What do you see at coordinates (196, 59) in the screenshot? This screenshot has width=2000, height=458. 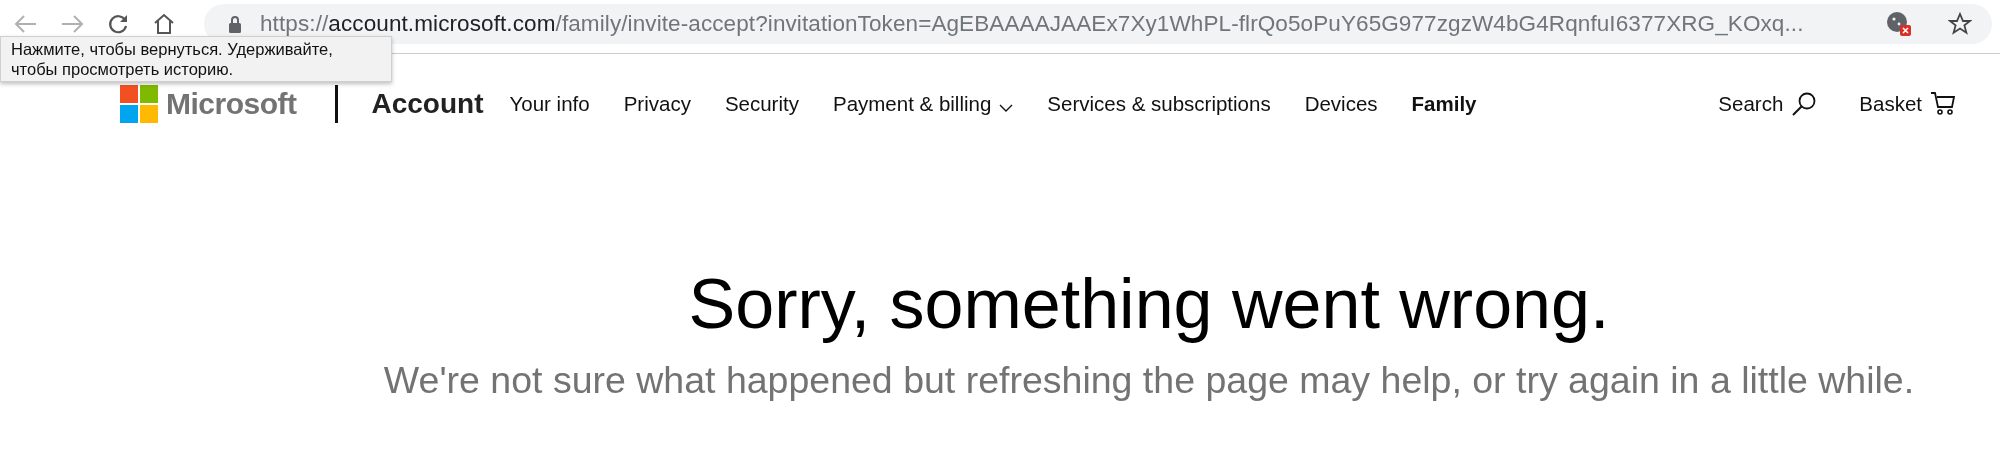 I see `tooltip: Нажмите, чтобы вернуться. Удерживайте, чтобы просмотреть историю.` at bounding box center [196, 59].